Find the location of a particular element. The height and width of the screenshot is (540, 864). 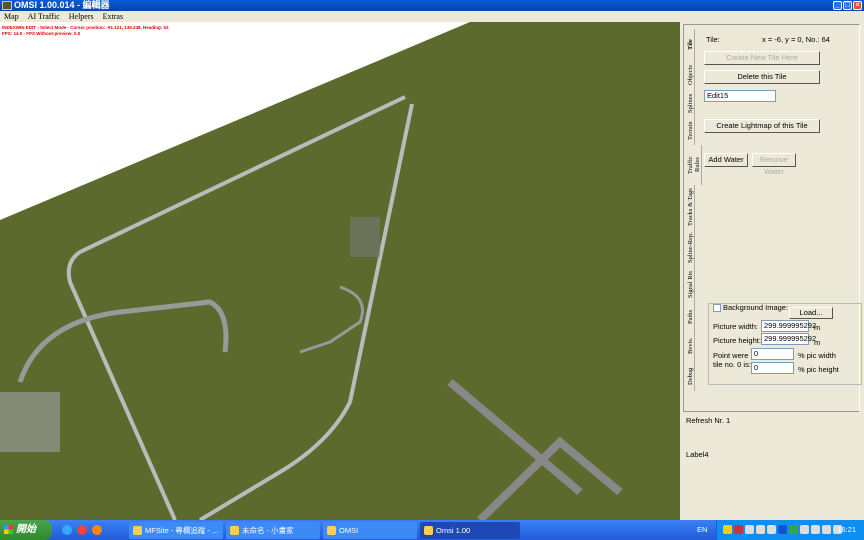

menu-ai-traffic: AI Traffic is located at coordinates (44, 16).